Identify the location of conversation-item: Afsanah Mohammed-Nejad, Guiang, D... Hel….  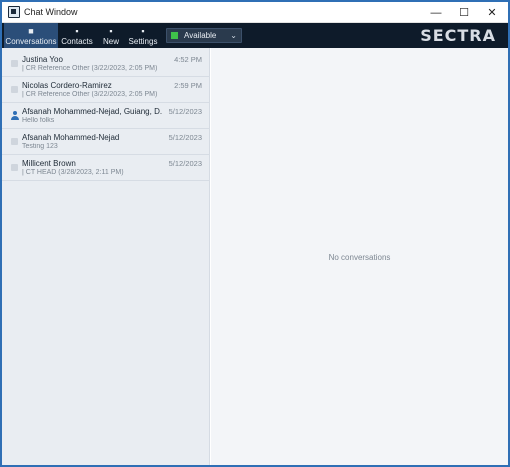
(106, 116).